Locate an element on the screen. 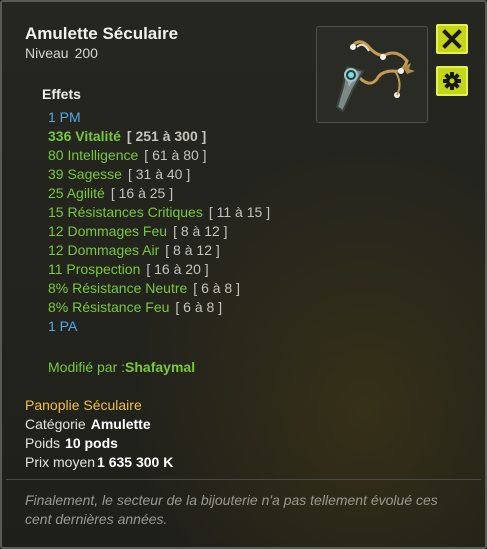 Image resolution: width=487 pixels, height=549 pixels. effect-line: 8% Résistance Neutre [ 6 à 8 ] is located at coordinates (178, 288).